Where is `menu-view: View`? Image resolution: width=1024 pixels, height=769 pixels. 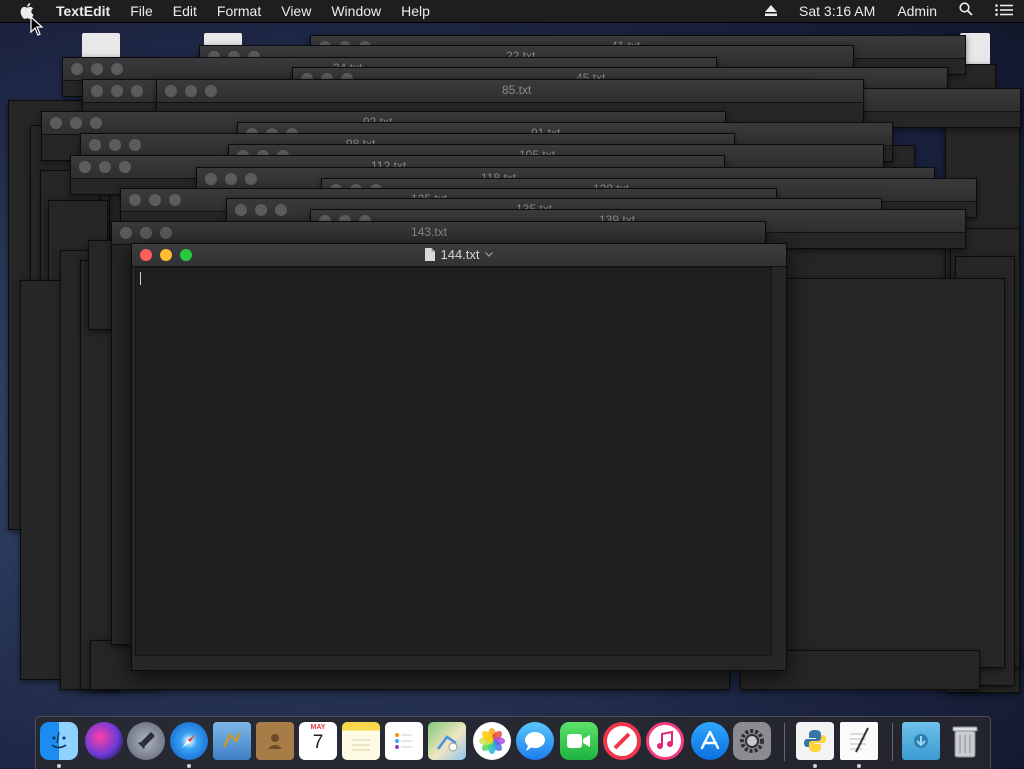 menu-view: View is located at coordinates (296, 11).